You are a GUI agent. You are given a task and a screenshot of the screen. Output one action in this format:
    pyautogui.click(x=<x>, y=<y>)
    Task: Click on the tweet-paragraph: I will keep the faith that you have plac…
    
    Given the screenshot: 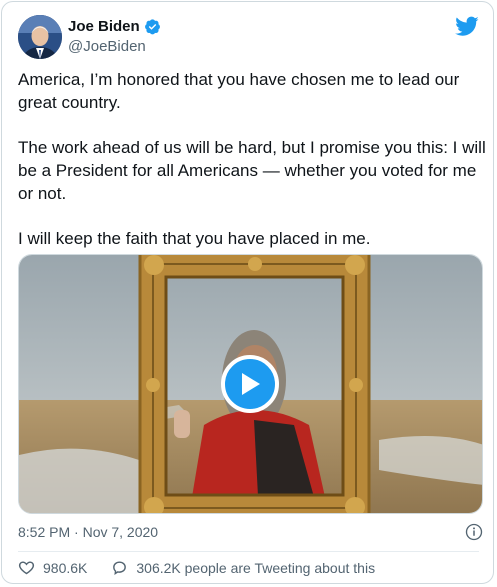 What is the action you would take?
    pyautogui.click(x=194, y=238)
    